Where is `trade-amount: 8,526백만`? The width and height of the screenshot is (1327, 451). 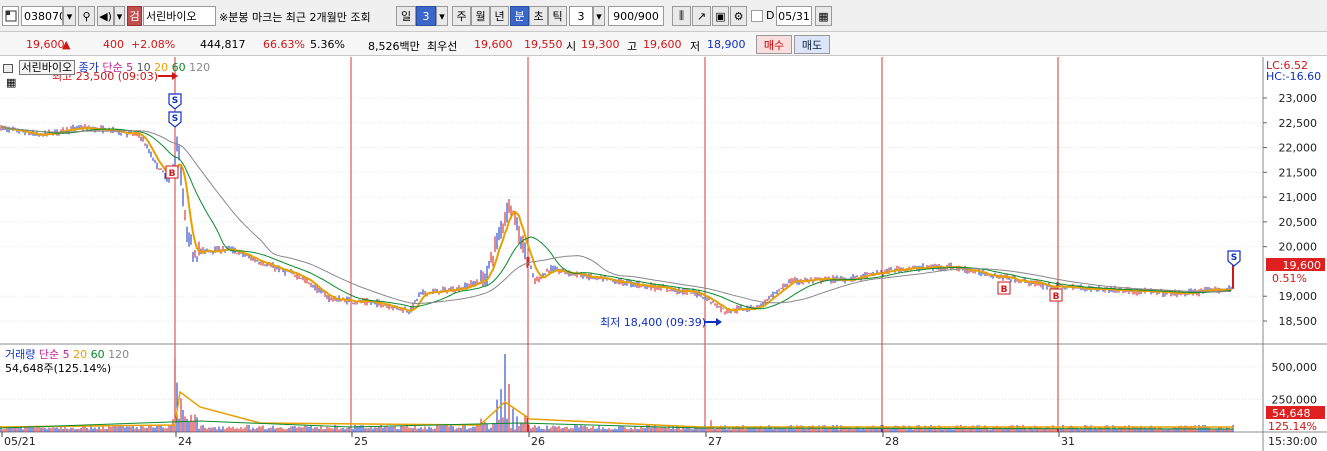 trade-amount: 8,526백만 is located at coordinates (394, 46).